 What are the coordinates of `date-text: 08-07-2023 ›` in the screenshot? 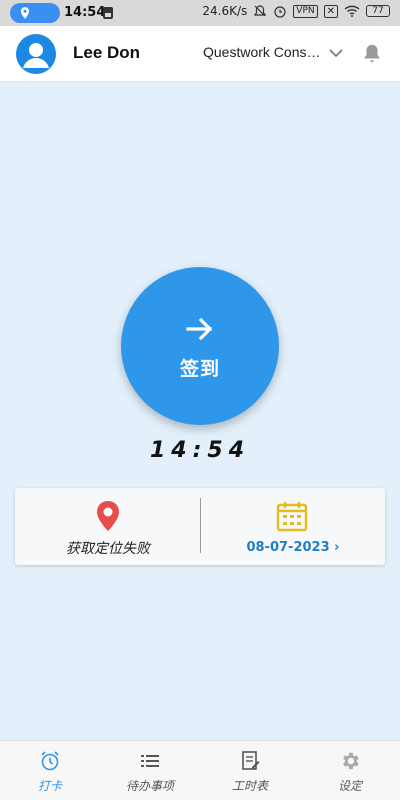 It's located at (293, 547).